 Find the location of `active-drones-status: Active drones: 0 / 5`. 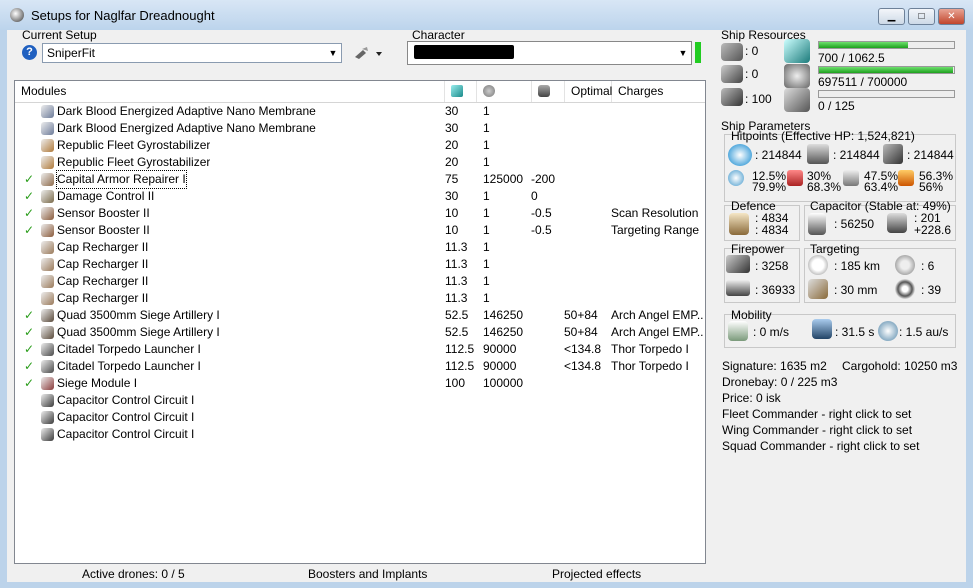

active-drones-status: Active drones: 0 / 5 is located at coordinates (133, 574).